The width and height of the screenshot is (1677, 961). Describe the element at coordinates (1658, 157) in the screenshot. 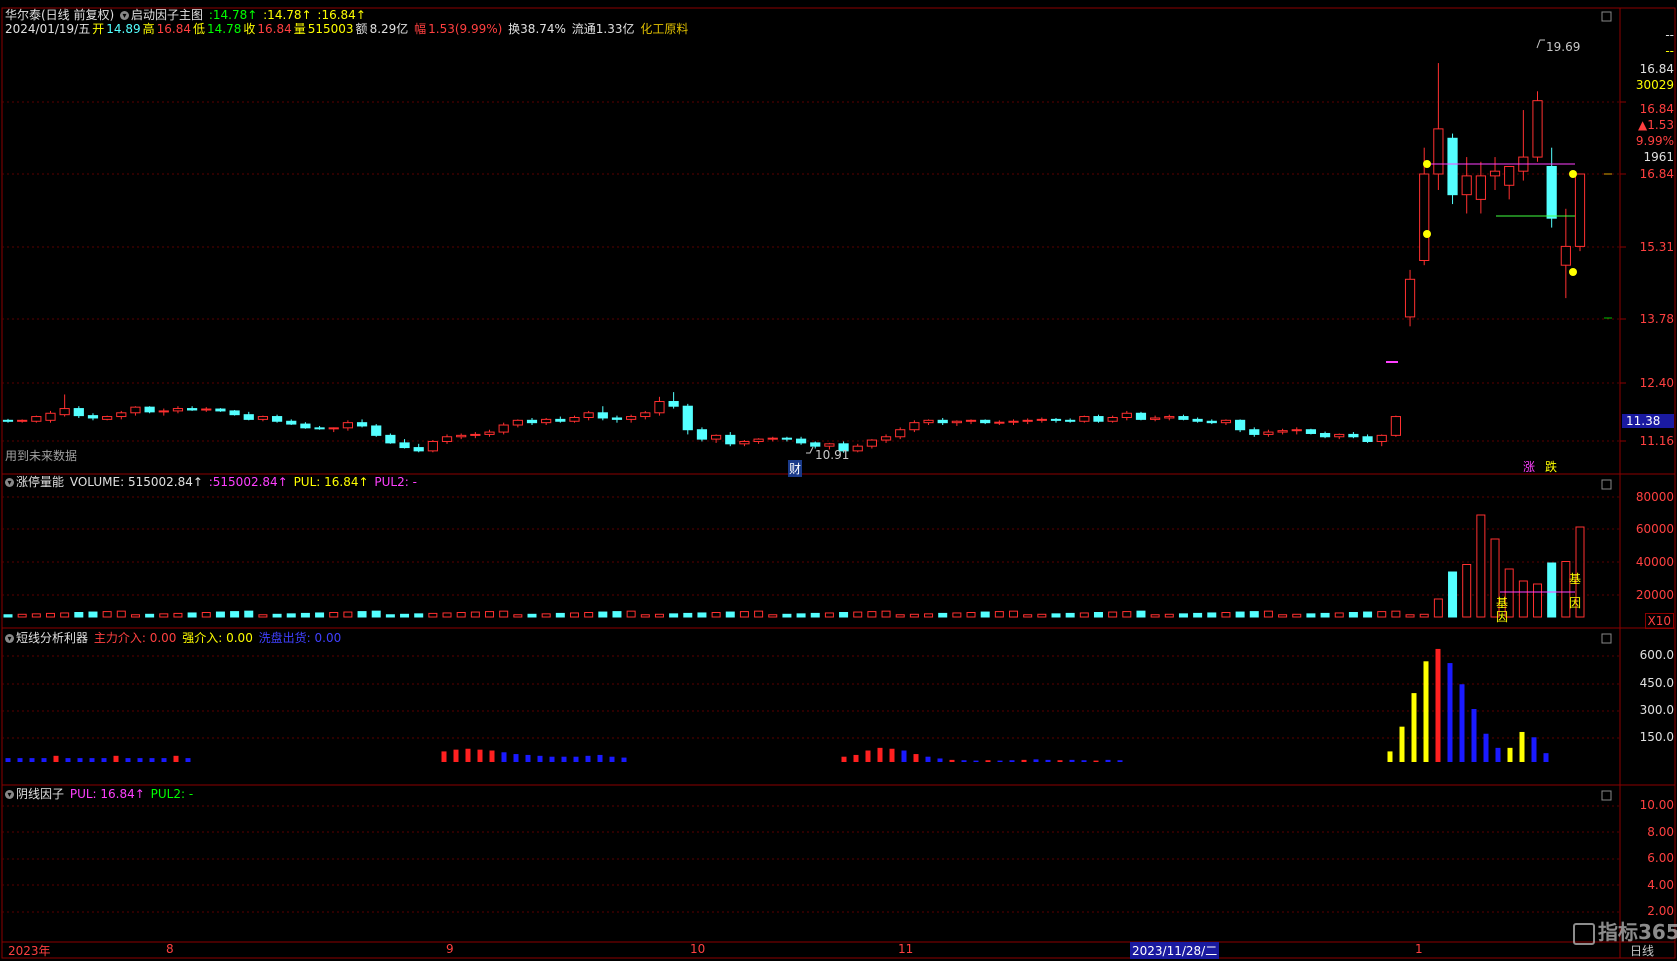

I see `axis-number: 1961` at that location.